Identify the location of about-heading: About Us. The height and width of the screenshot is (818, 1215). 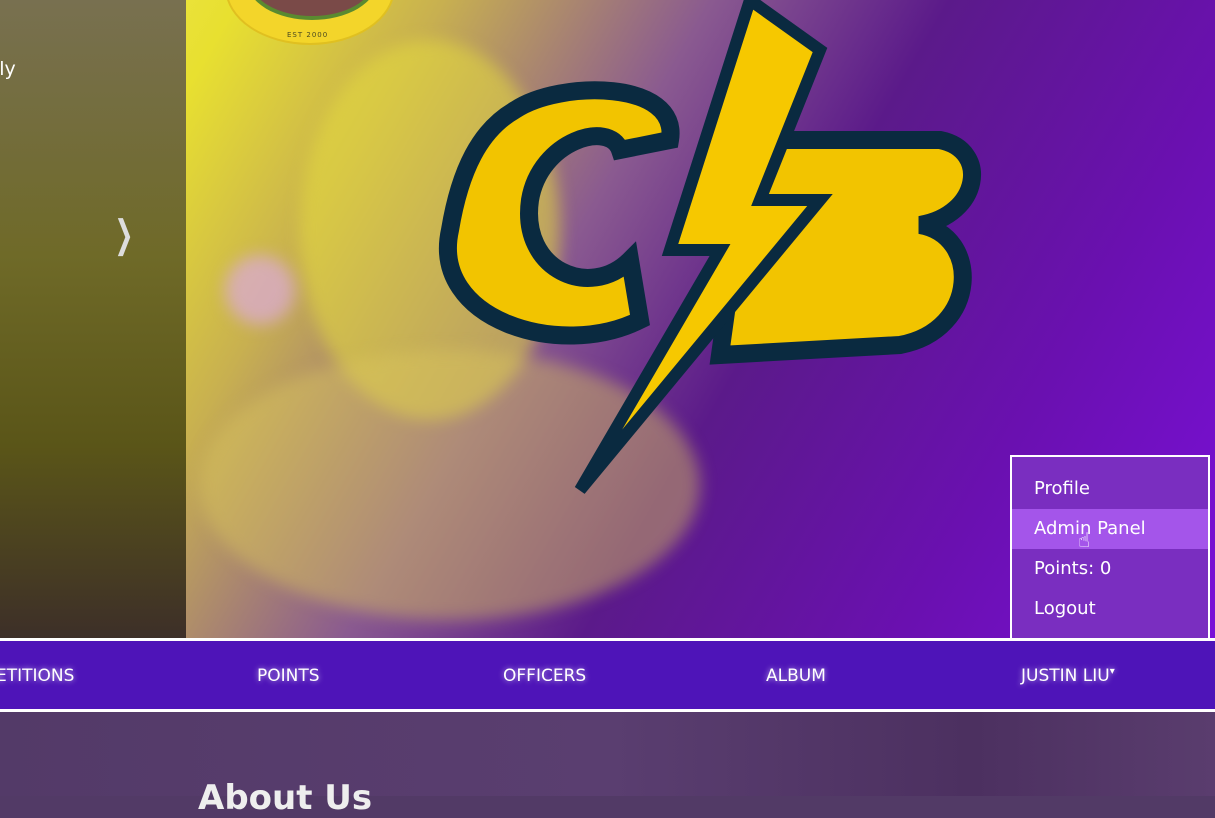
(285, 798).